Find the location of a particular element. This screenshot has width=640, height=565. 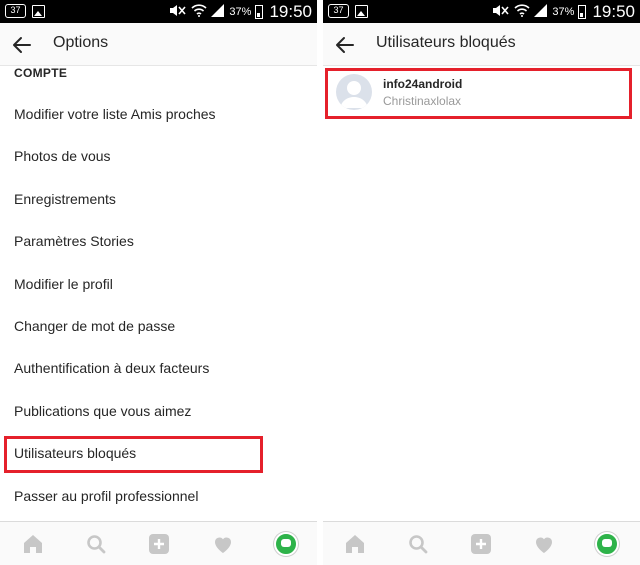

app-bar: Options is located at coordinates (158, 44).